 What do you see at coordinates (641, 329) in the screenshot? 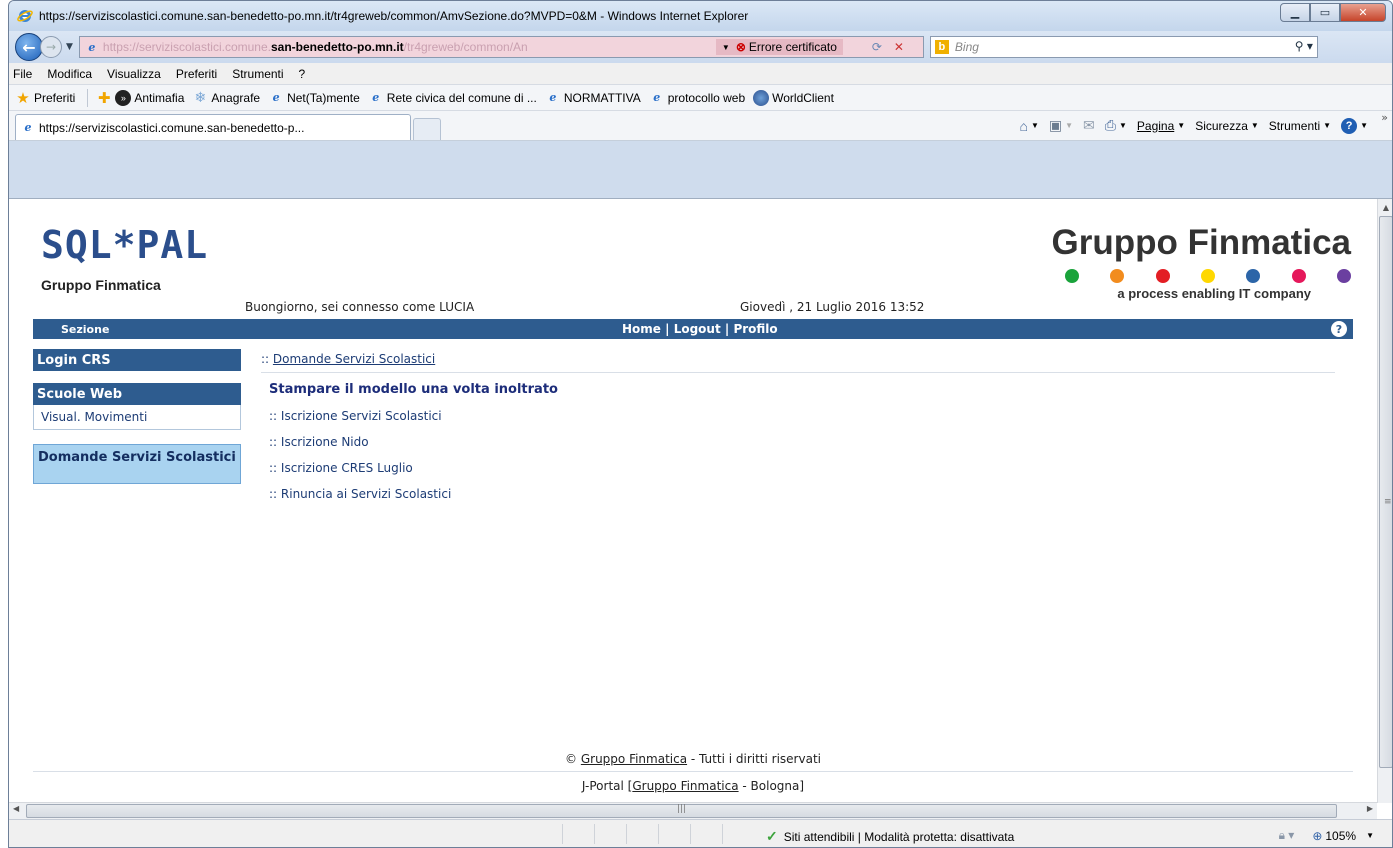
I see `home-link: Home` at bounding box center [641, 329].